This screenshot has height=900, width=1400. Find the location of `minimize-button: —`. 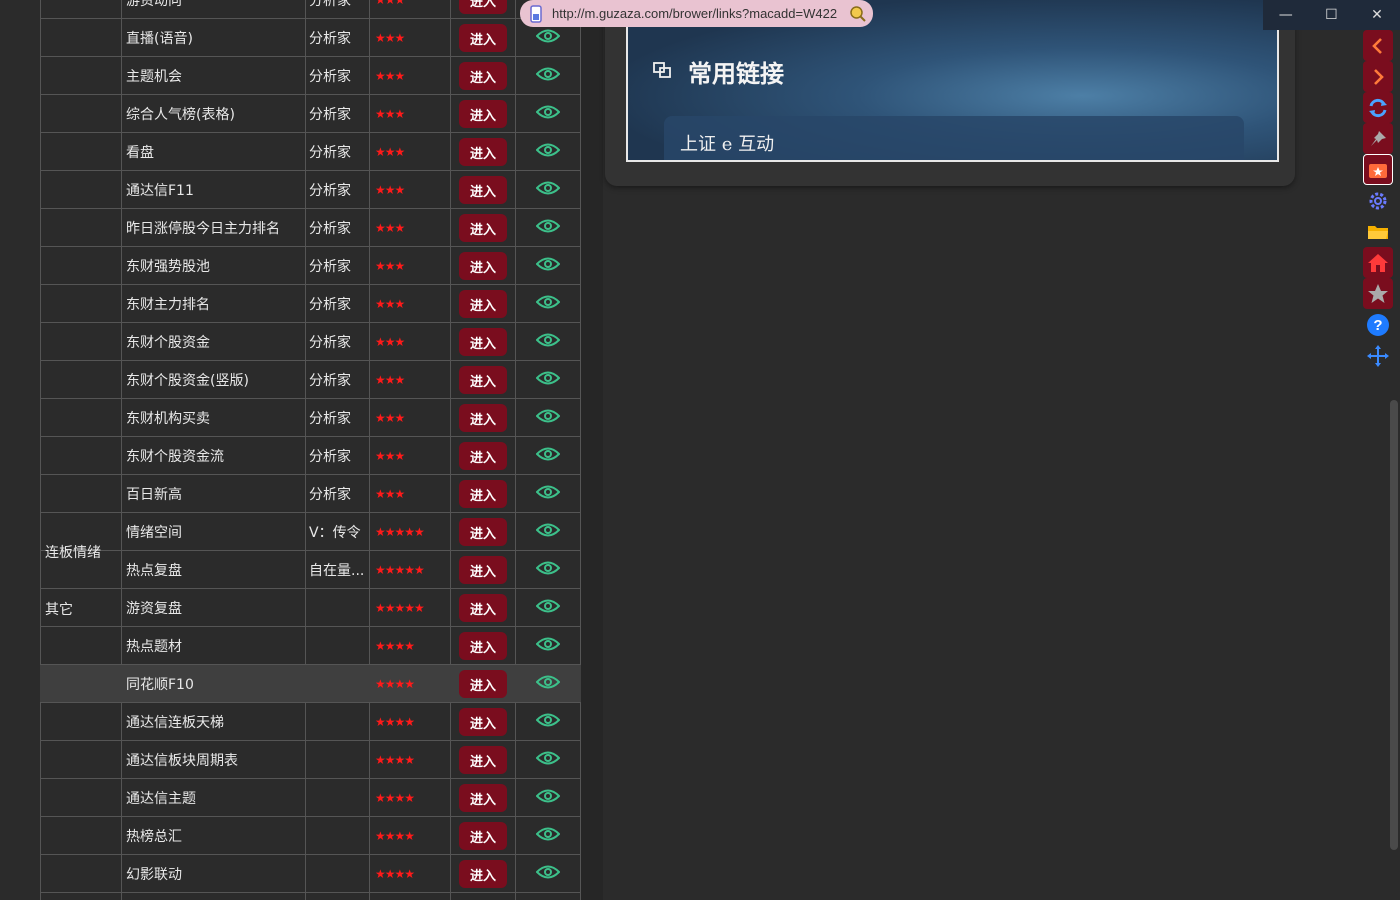

minimize-button: — is located at coordinates (1286, 15).